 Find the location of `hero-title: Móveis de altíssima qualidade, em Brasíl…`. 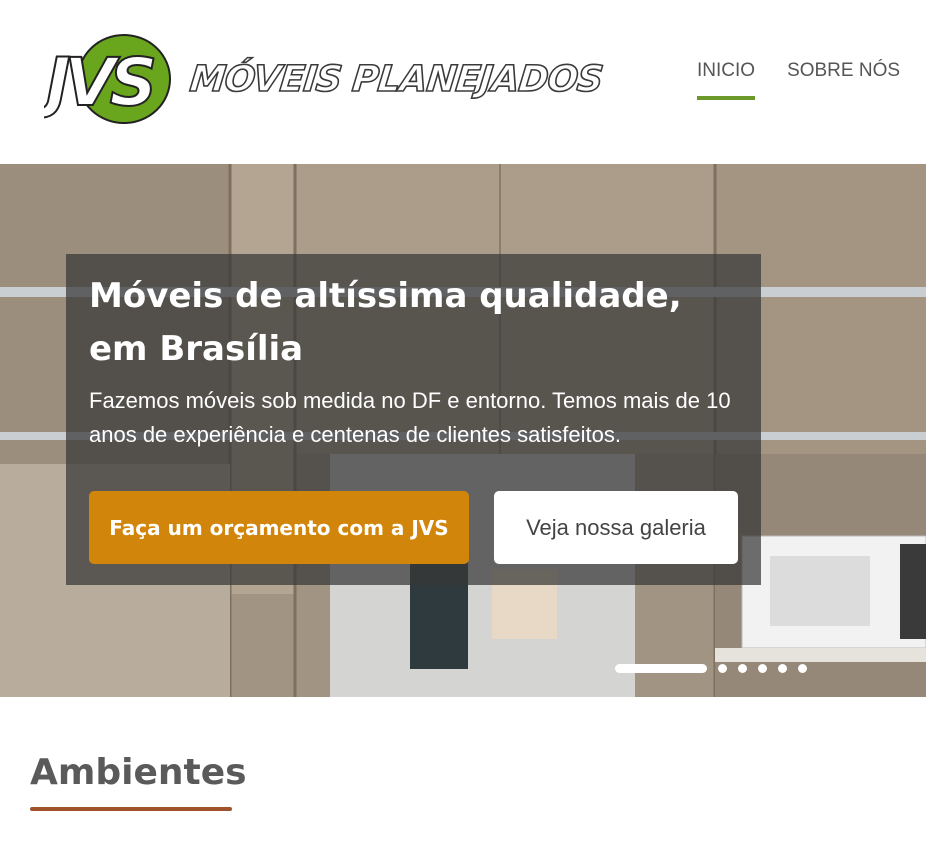

hero-title: Móveis de altíssima qualidade, em Brasíl… is located at coordinates (385, 322).